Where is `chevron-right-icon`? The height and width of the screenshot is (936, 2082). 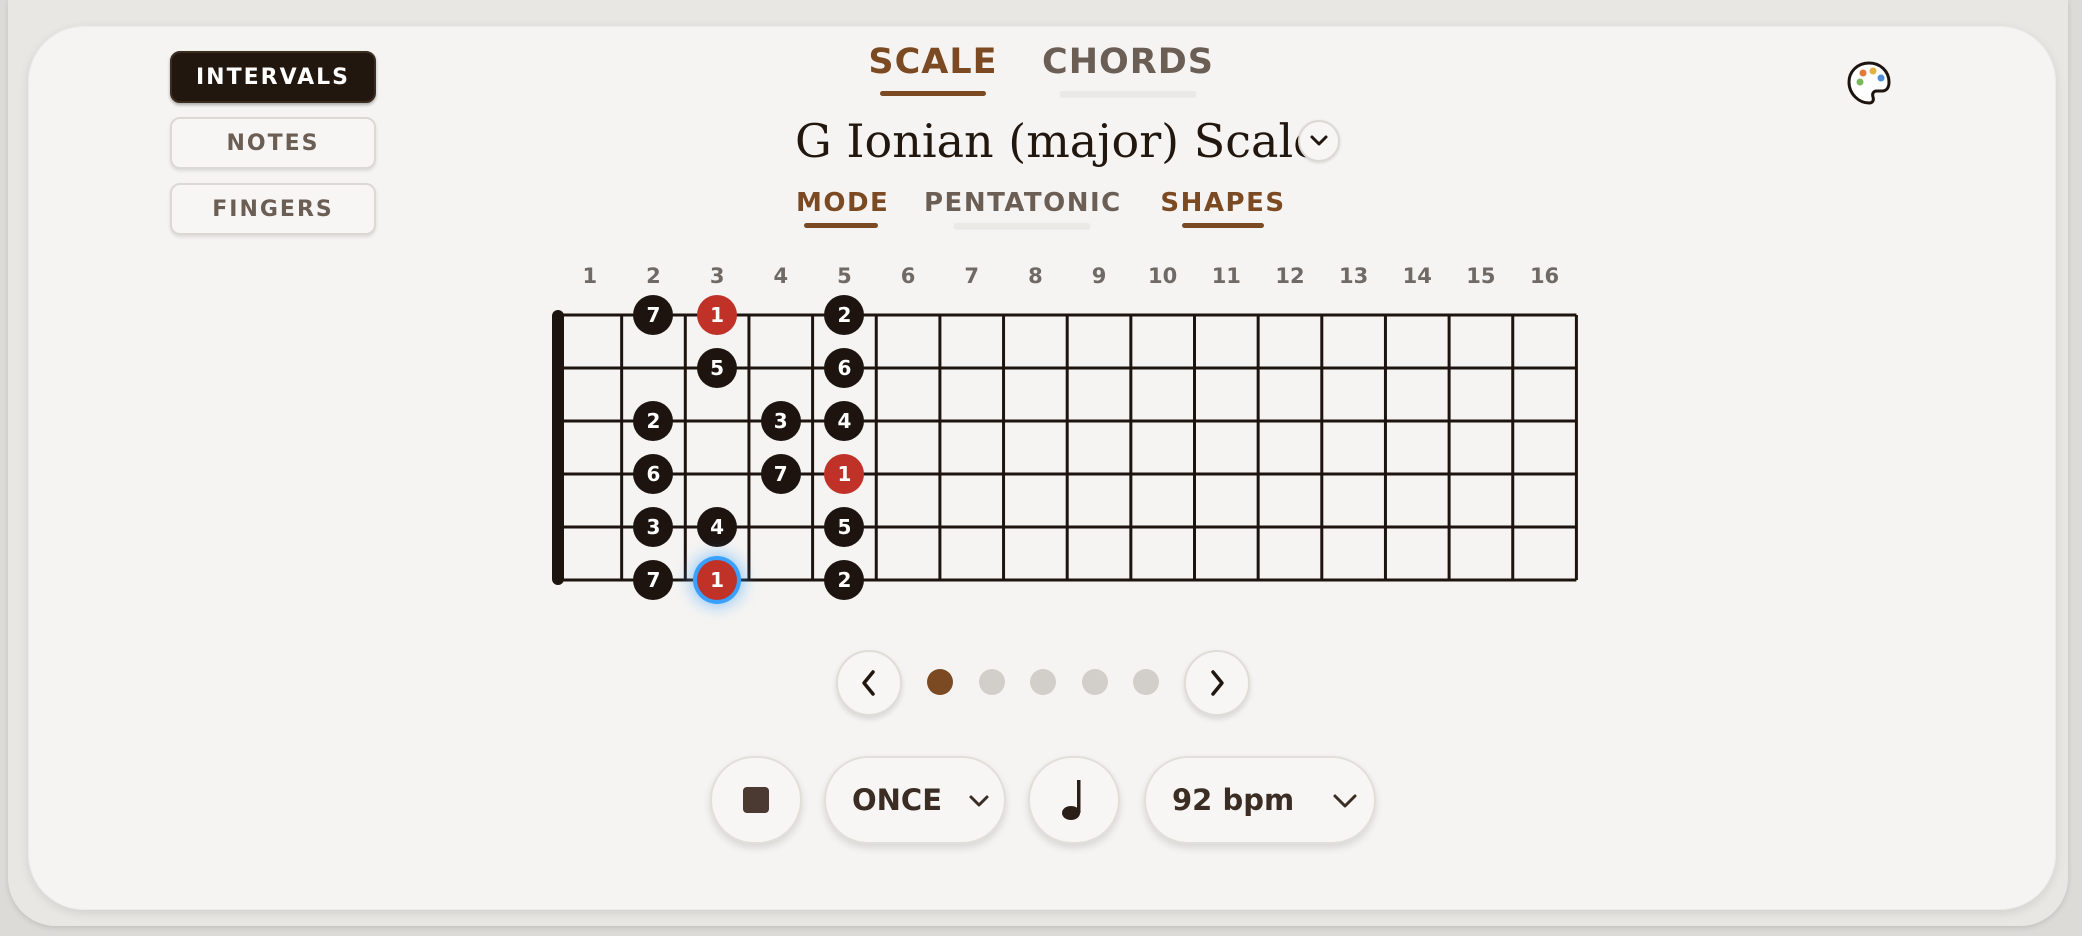
chevron-right-icon is located at coordinates (1217, 683).